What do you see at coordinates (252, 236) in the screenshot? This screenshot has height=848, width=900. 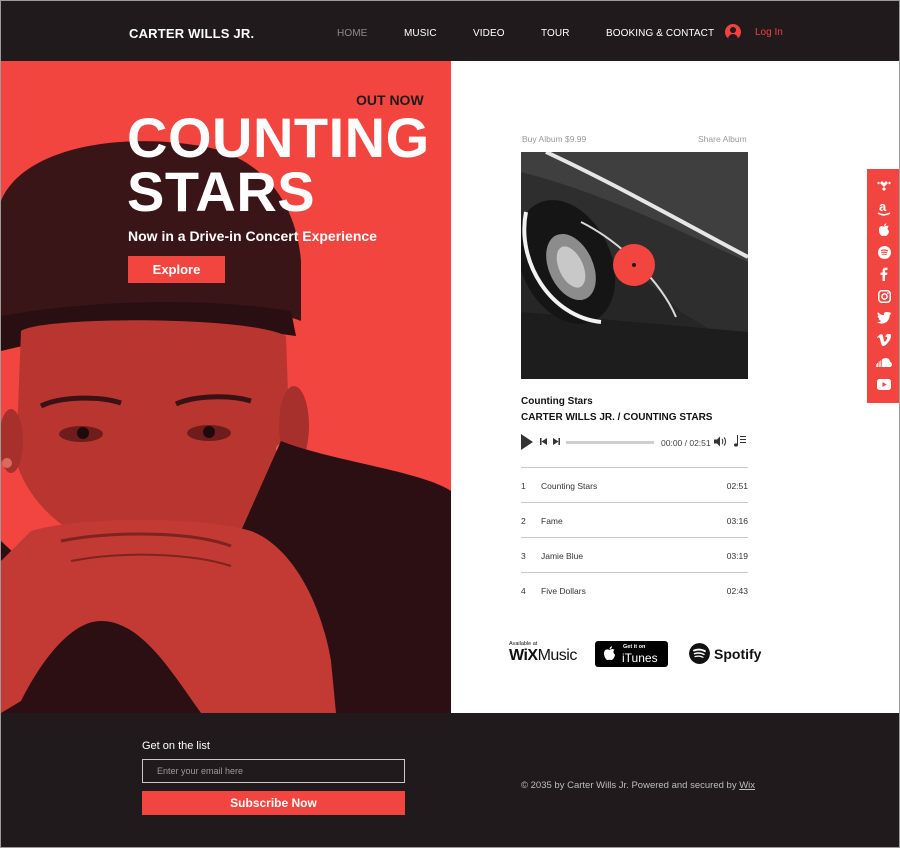 I see `hero-subtitle: Now in a Drive-in Concert Experience` at bounding box center [252, 236].